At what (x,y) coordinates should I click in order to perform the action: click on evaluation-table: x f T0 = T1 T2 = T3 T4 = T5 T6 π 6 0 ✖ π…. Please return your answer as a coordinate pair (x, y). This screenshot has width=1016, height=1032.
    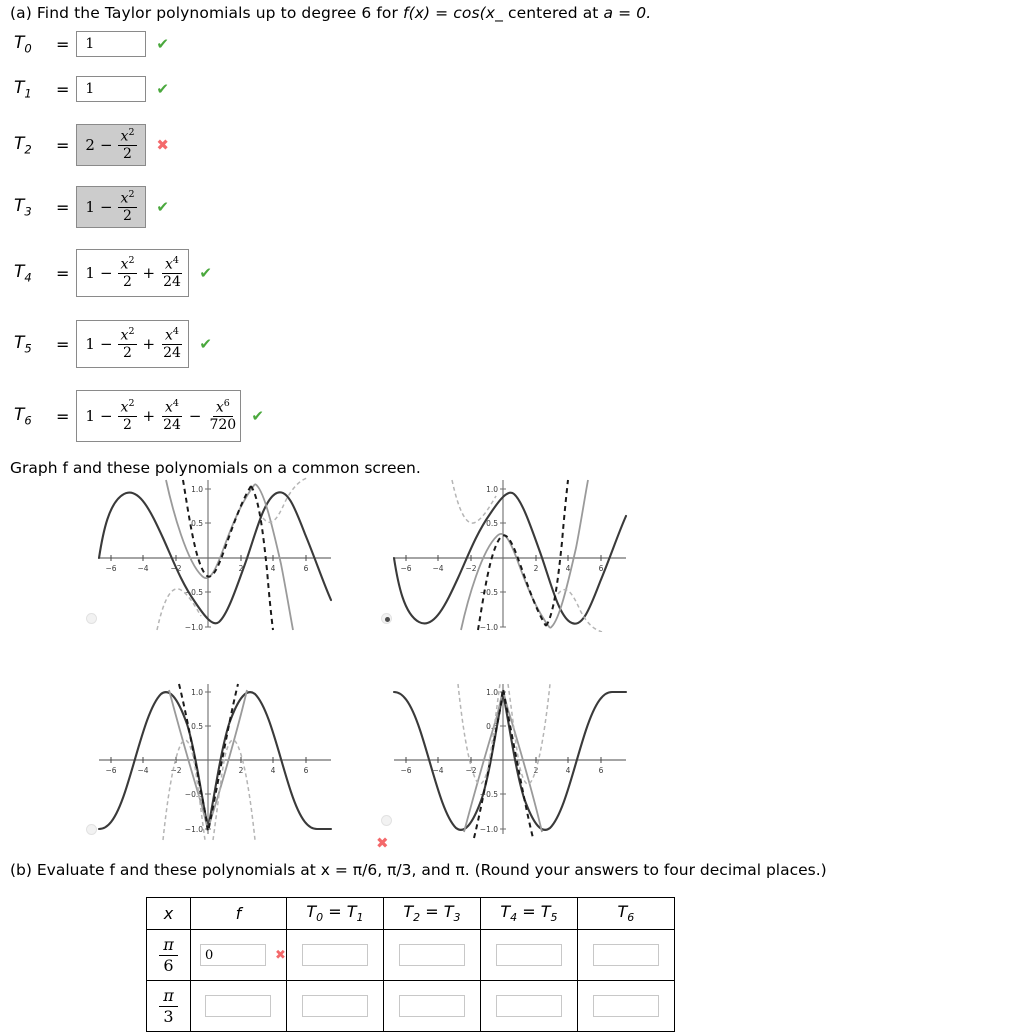
    Looking at the image, I should click on (410, 964).